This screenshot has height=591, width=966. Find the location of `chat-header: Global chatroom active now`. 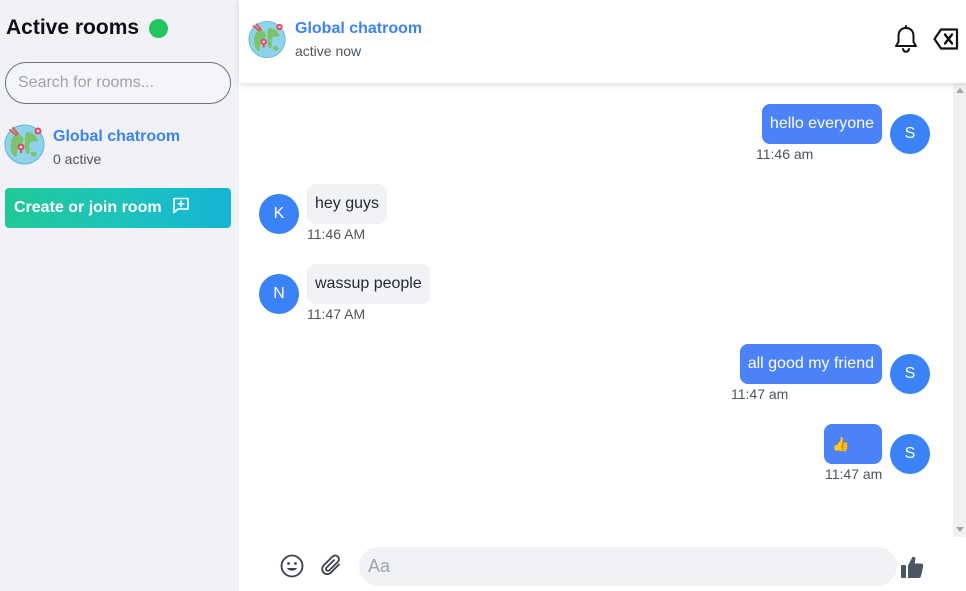

chat-header: Global chatroom active now is located at coordinates (602, 41).